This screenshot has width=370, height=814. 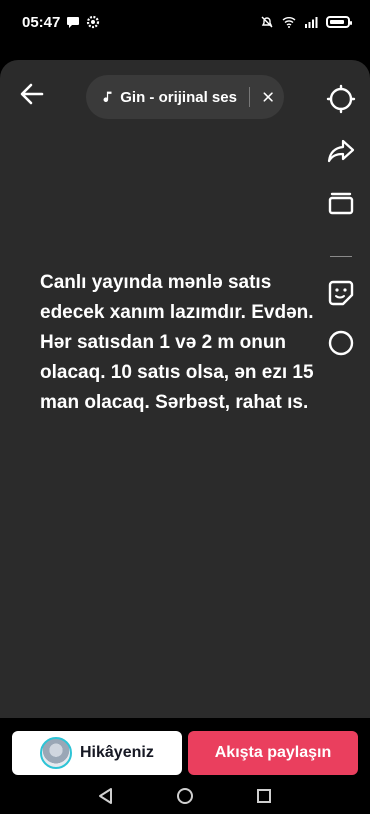 What do you see at coordinates (185, 766) in the screenshot?
I see `bottom-bar: Hikâyeniz Akışta paylaşın` at bounding box center [185, 766].